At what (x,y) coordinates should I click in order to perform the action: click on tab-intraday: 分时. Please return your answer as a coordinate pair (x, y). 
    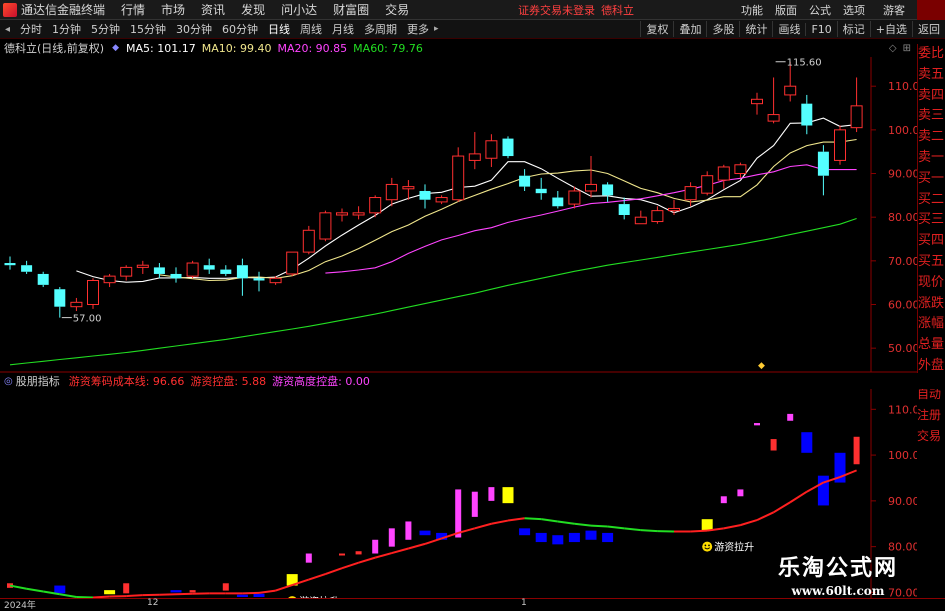
    Looking at the image, I should click on (31, 29).